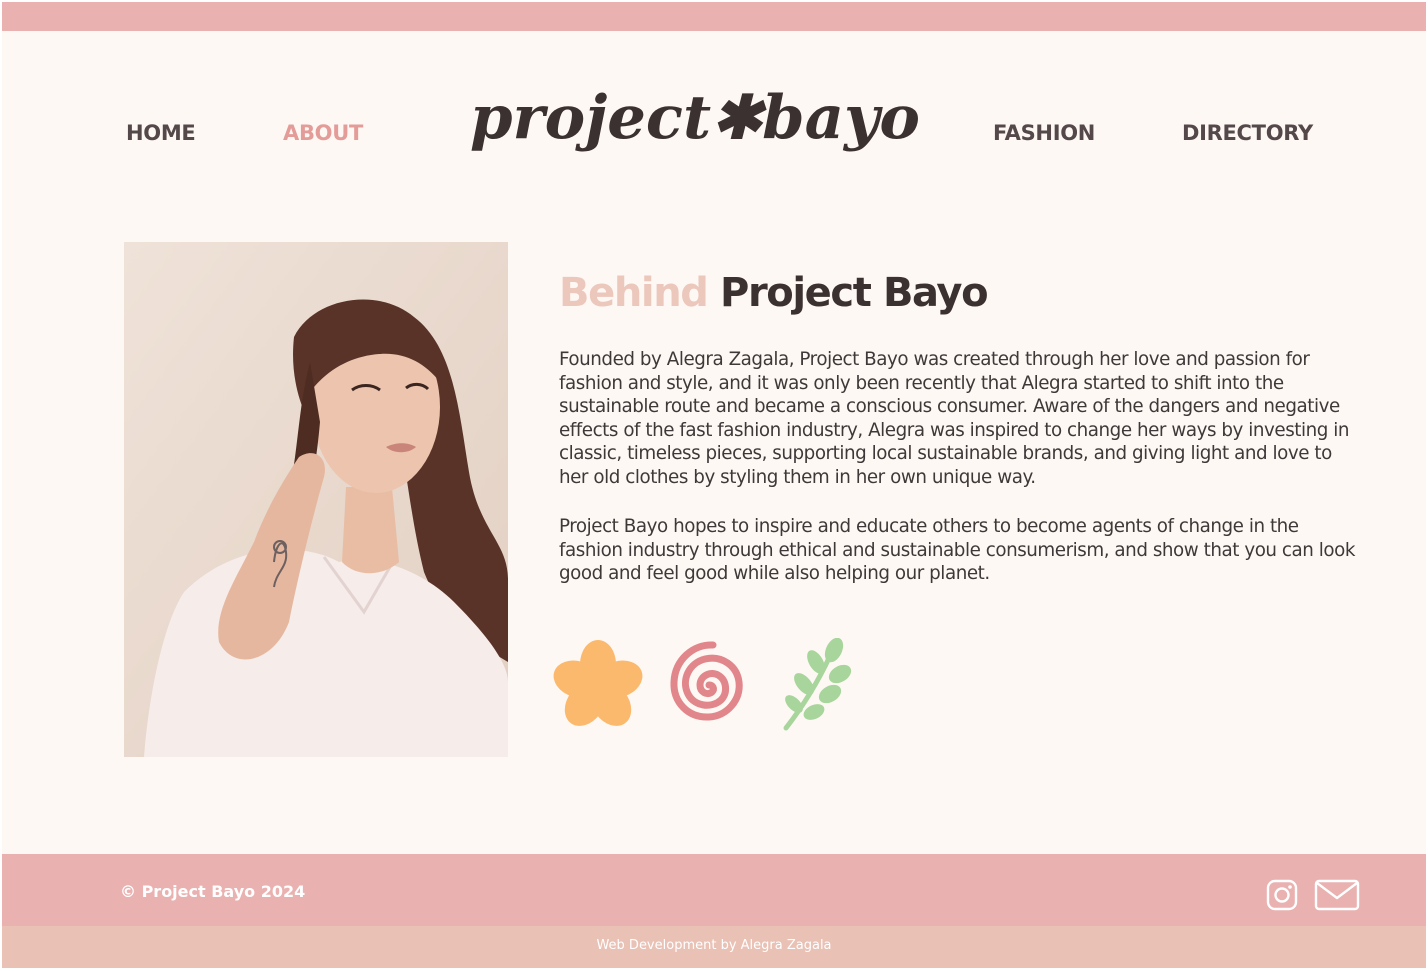 Image resolution: width=1428 pixels, height=971 pixels. I want to click on credit-text: Web Development by Alegra Zagala, so click(714, 945).